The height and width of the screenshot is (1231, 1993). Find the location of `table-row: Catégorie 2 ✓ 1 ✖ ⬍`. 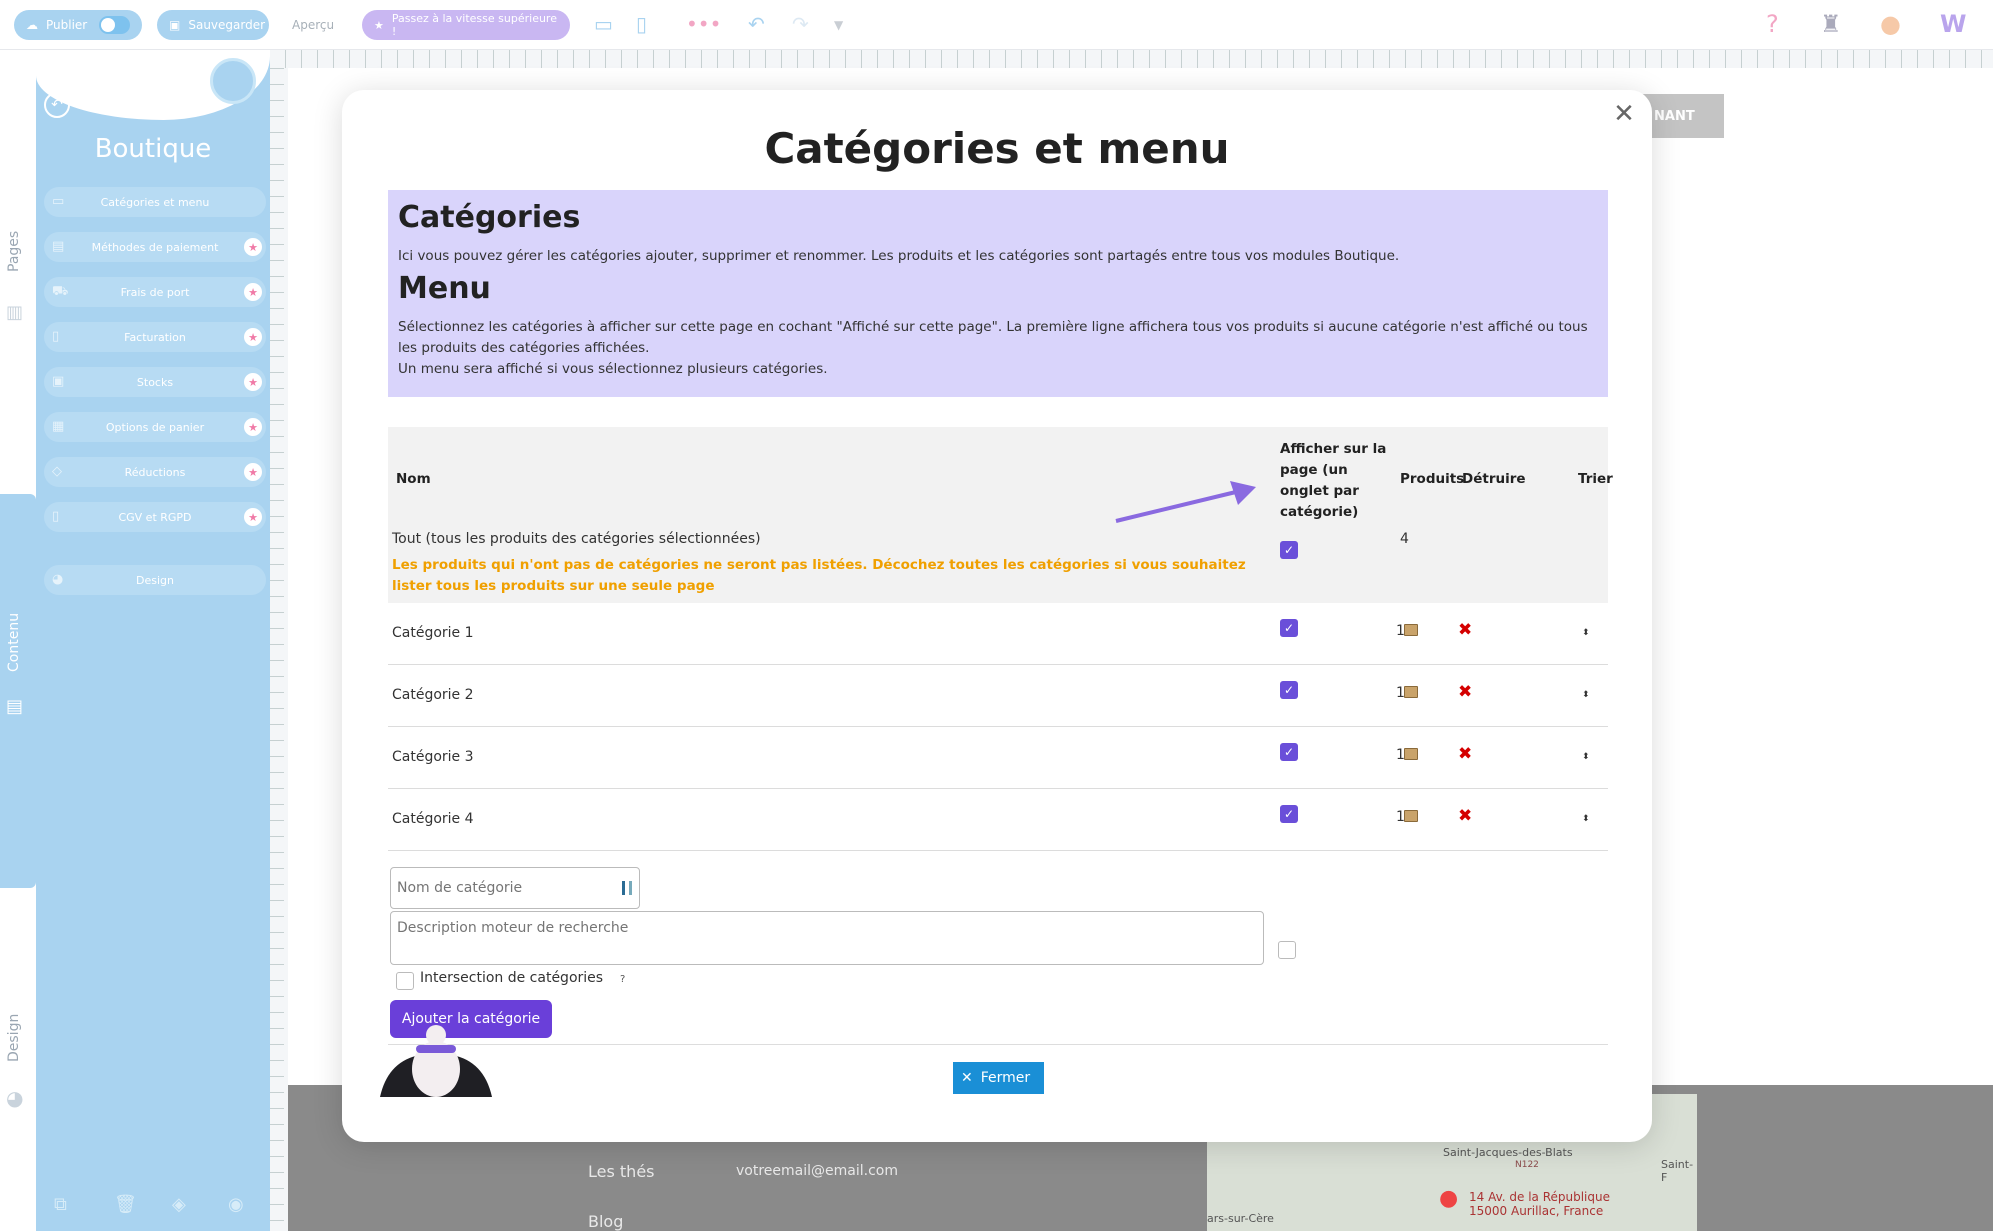

table-row: Catégorie 2 ✓ 1 ✖ ⬍ is located at coordinates (998, 696).